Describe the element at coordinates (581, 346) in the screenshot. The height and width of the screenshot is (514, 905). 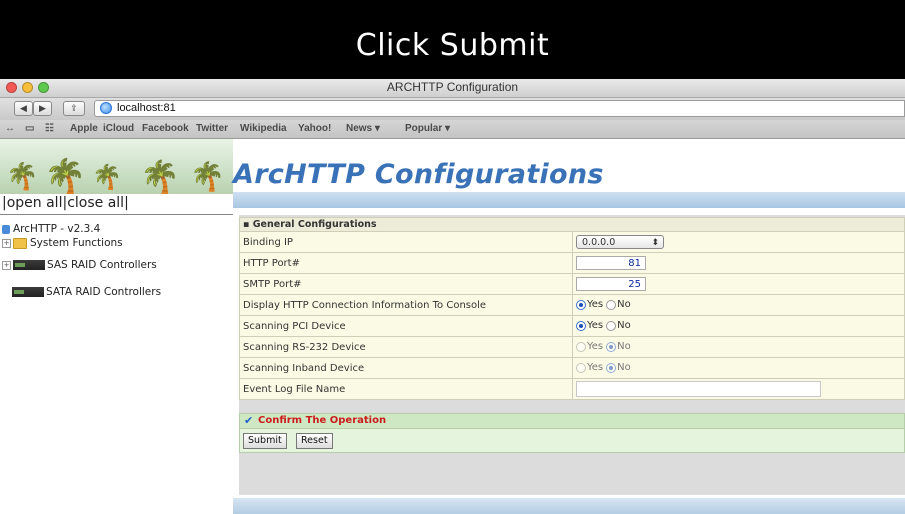
I see `scan-rs232-yes-radio` at that location.